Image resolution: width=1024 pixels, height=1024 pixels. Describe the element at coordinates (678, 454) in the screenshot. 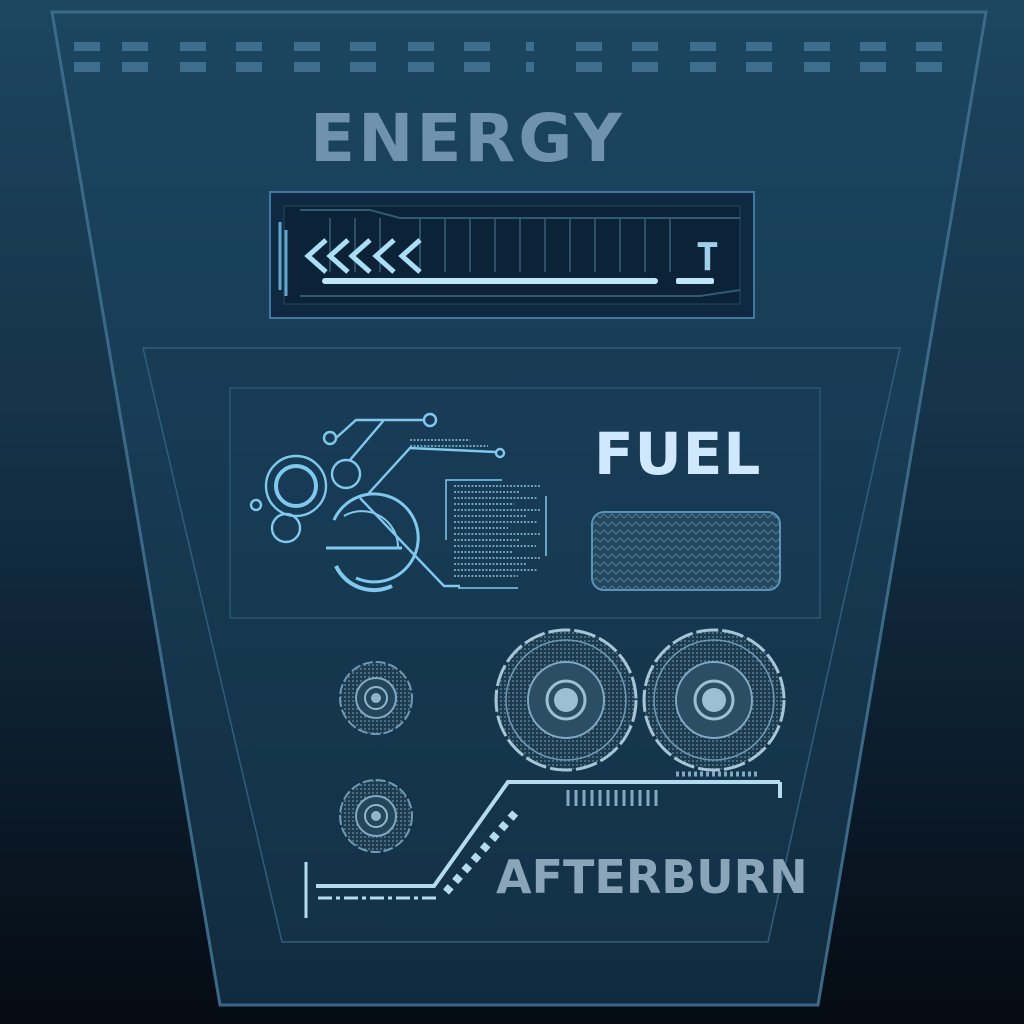

I see `fuel-title: FUEL` at that location.